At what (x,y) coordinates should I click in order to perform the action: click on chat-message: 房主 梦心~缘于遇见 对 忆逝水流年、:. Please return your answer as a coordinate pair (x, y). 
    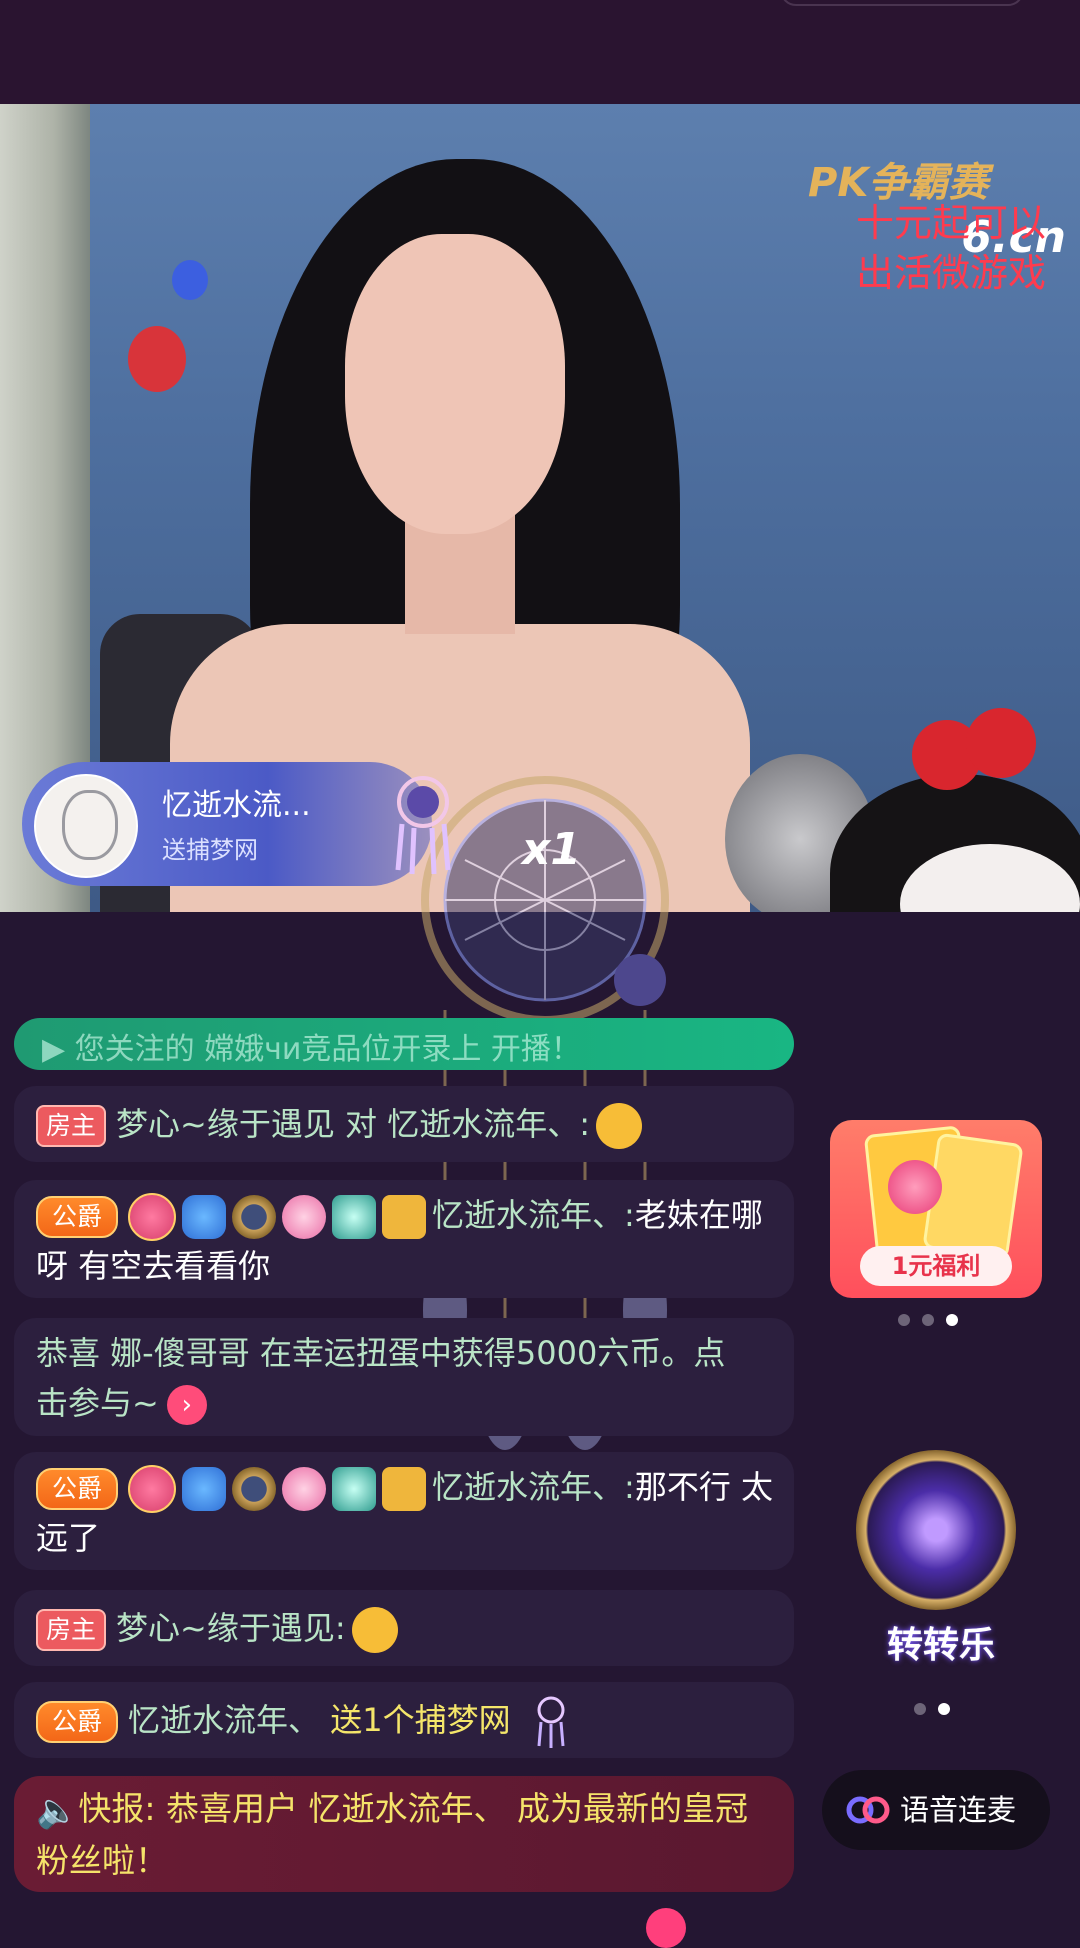
    Looking at the image, I should click on (404, 1124).